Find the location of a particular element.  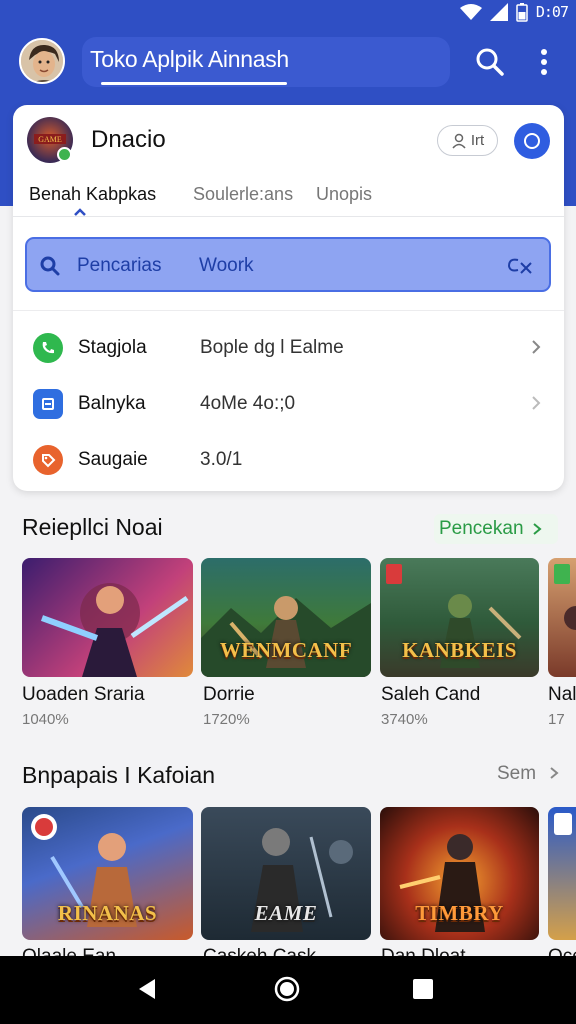

tab-benah: Benah Kabpkas is located at coordinates (92, 194).